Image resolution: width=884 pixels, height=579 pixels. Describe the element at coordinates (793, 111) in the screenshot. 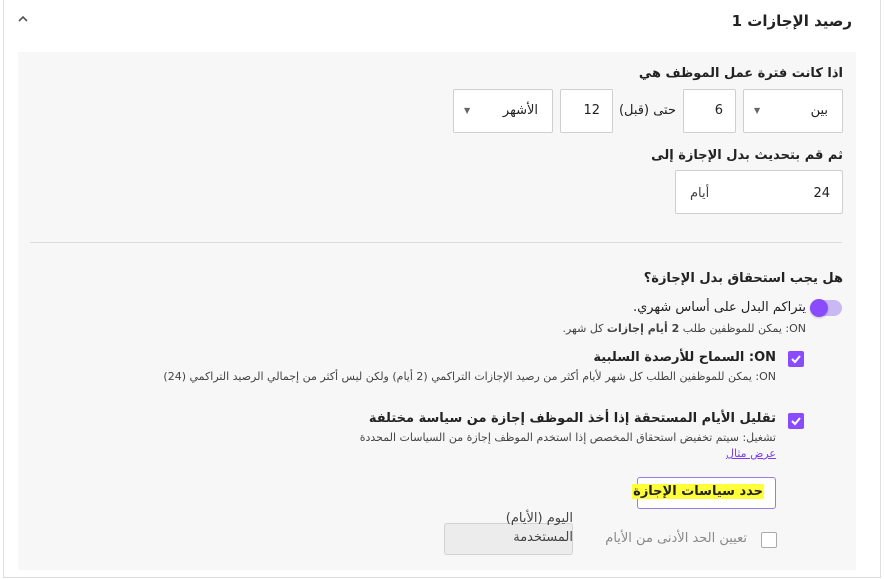

I see `range-select: بين ▼` at that location.